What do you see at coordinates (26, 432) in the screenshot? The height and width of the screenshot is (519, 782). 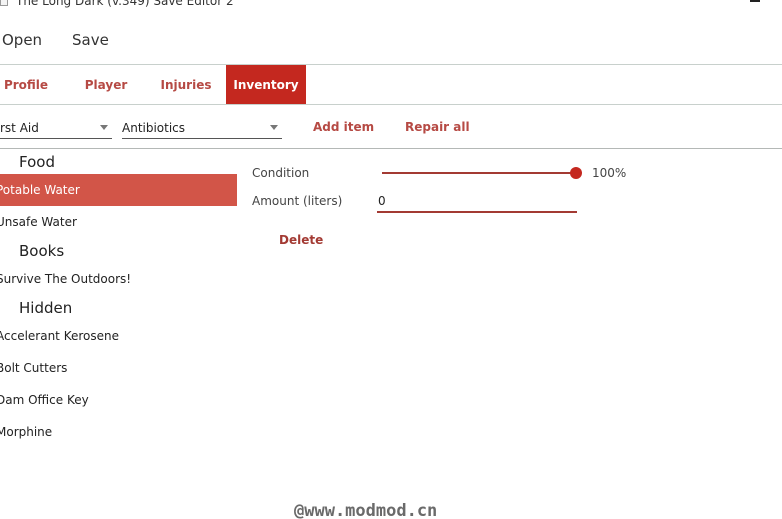 I see `list-item-label: Morphine` at bounding box center [26, 432].